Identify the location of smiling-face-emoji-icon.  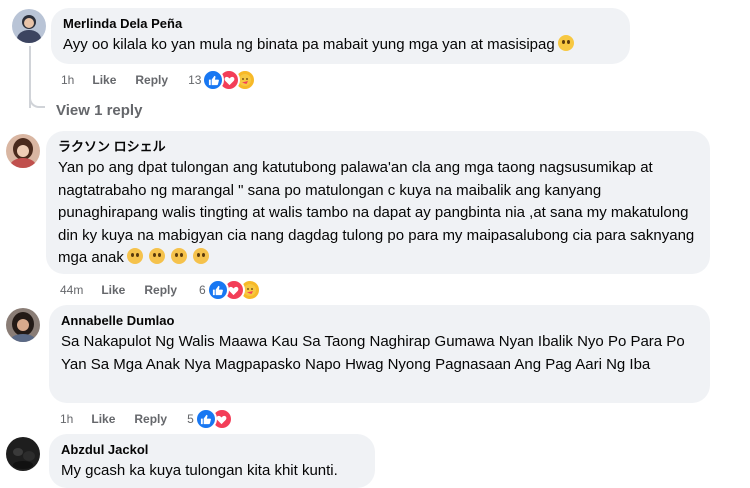
(565, 43).